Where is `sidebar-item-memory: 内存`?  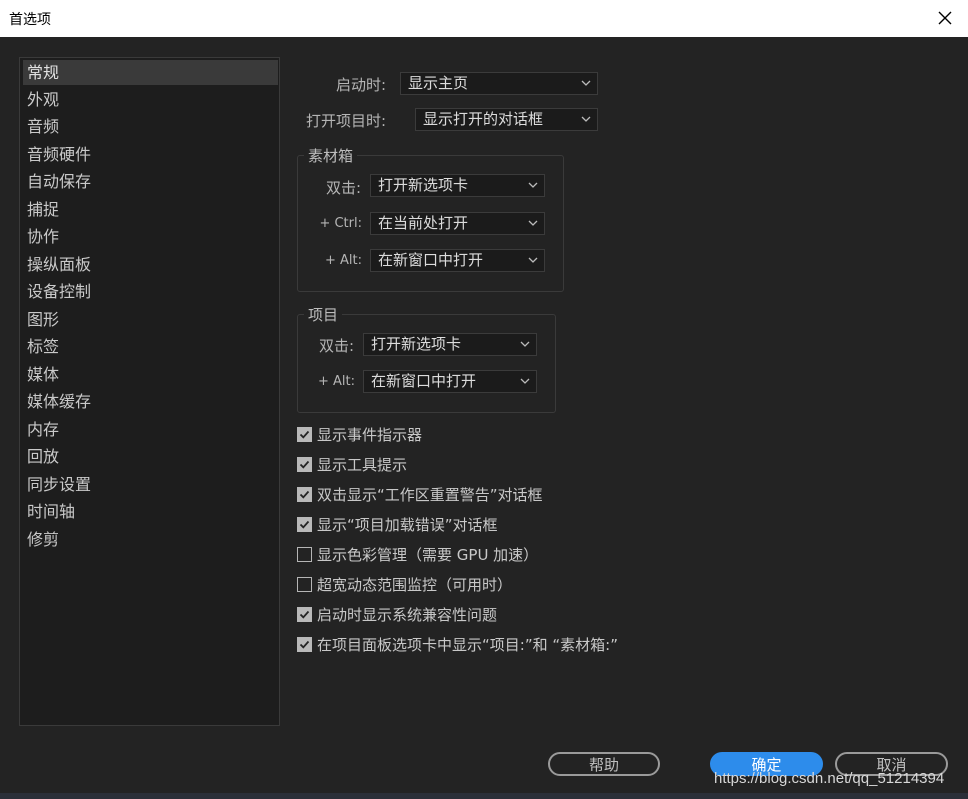 sidebar-item-memory: 内存 is located at coordinates (150, 429).